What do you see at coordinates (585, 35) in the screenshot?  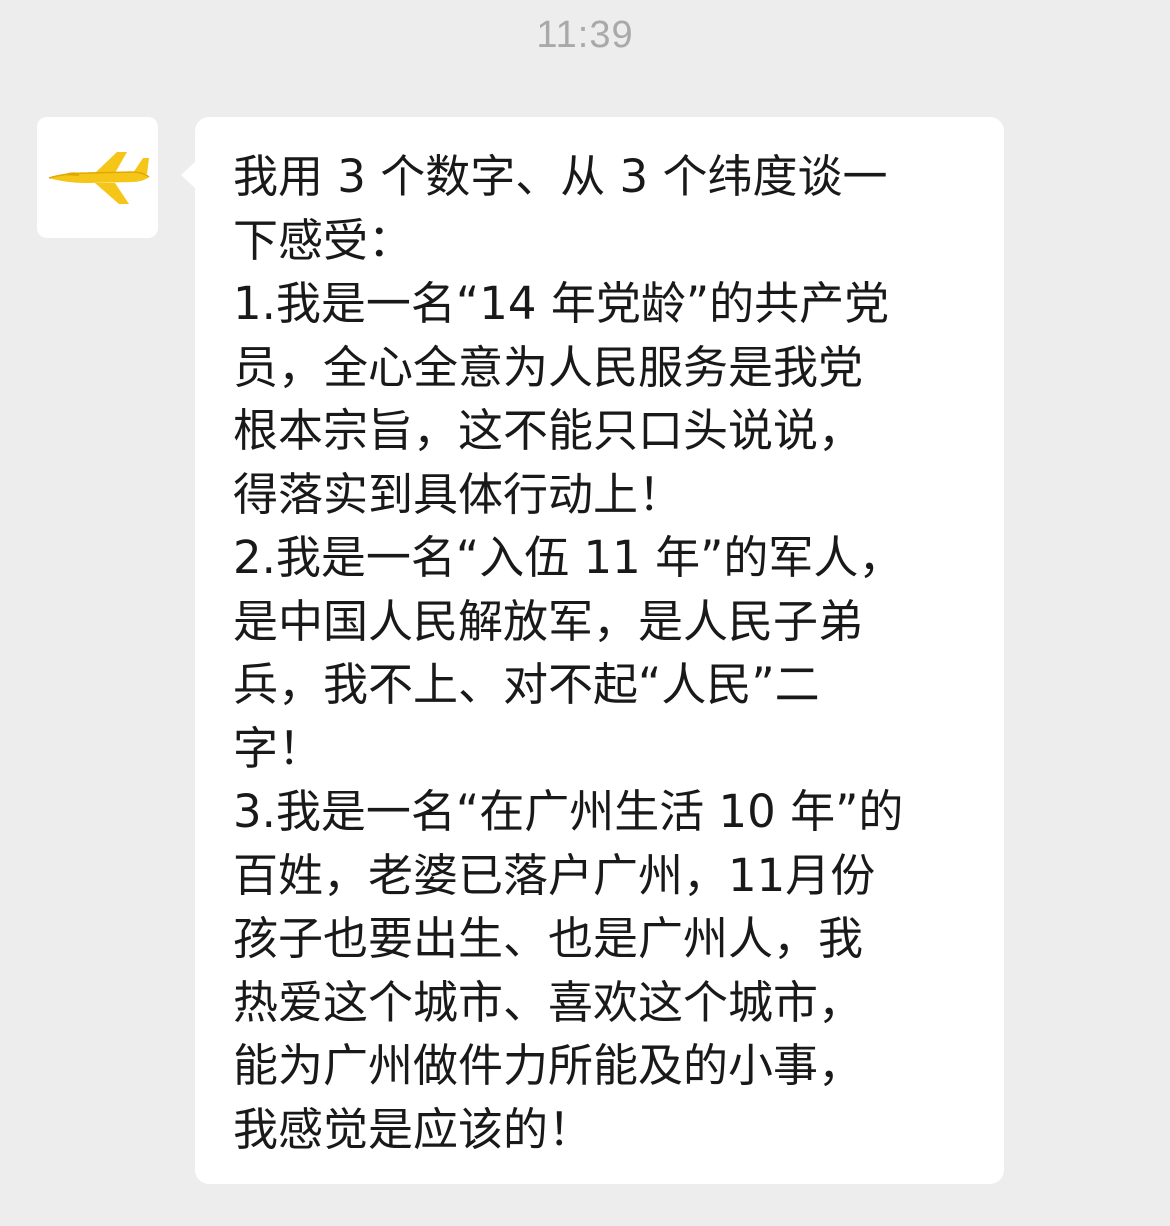 I see `message-timestamp: 11:39` at bounding box center [585, 35].